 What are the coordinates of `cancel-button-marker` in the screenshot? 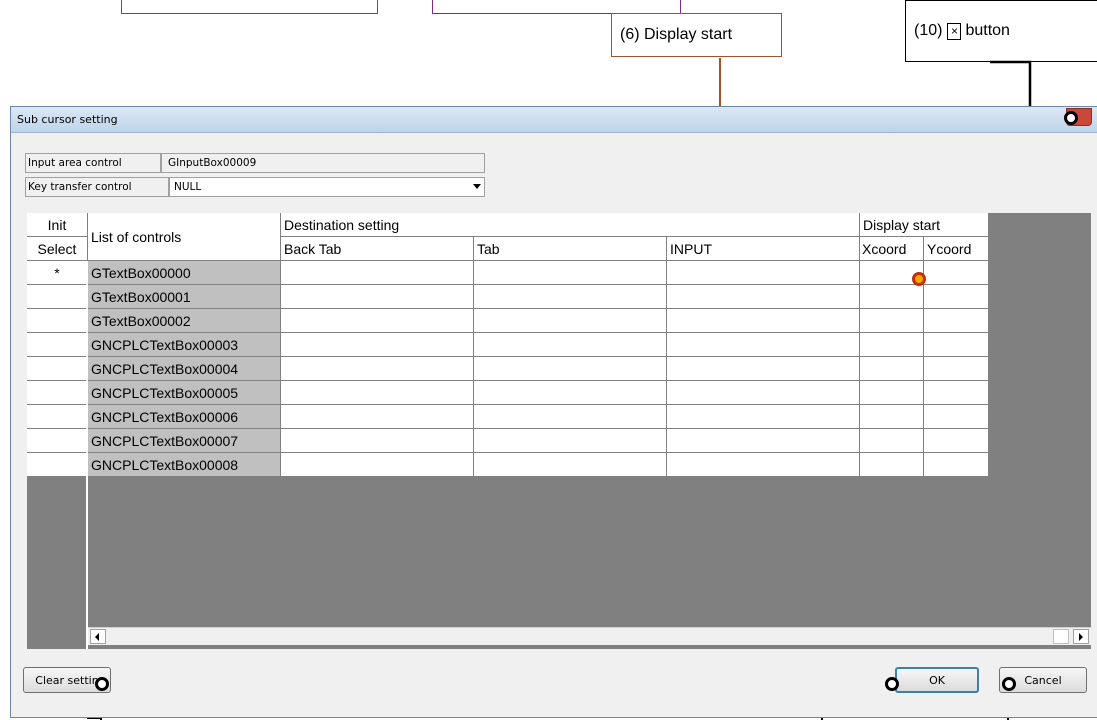 It's located at (1009, 684).